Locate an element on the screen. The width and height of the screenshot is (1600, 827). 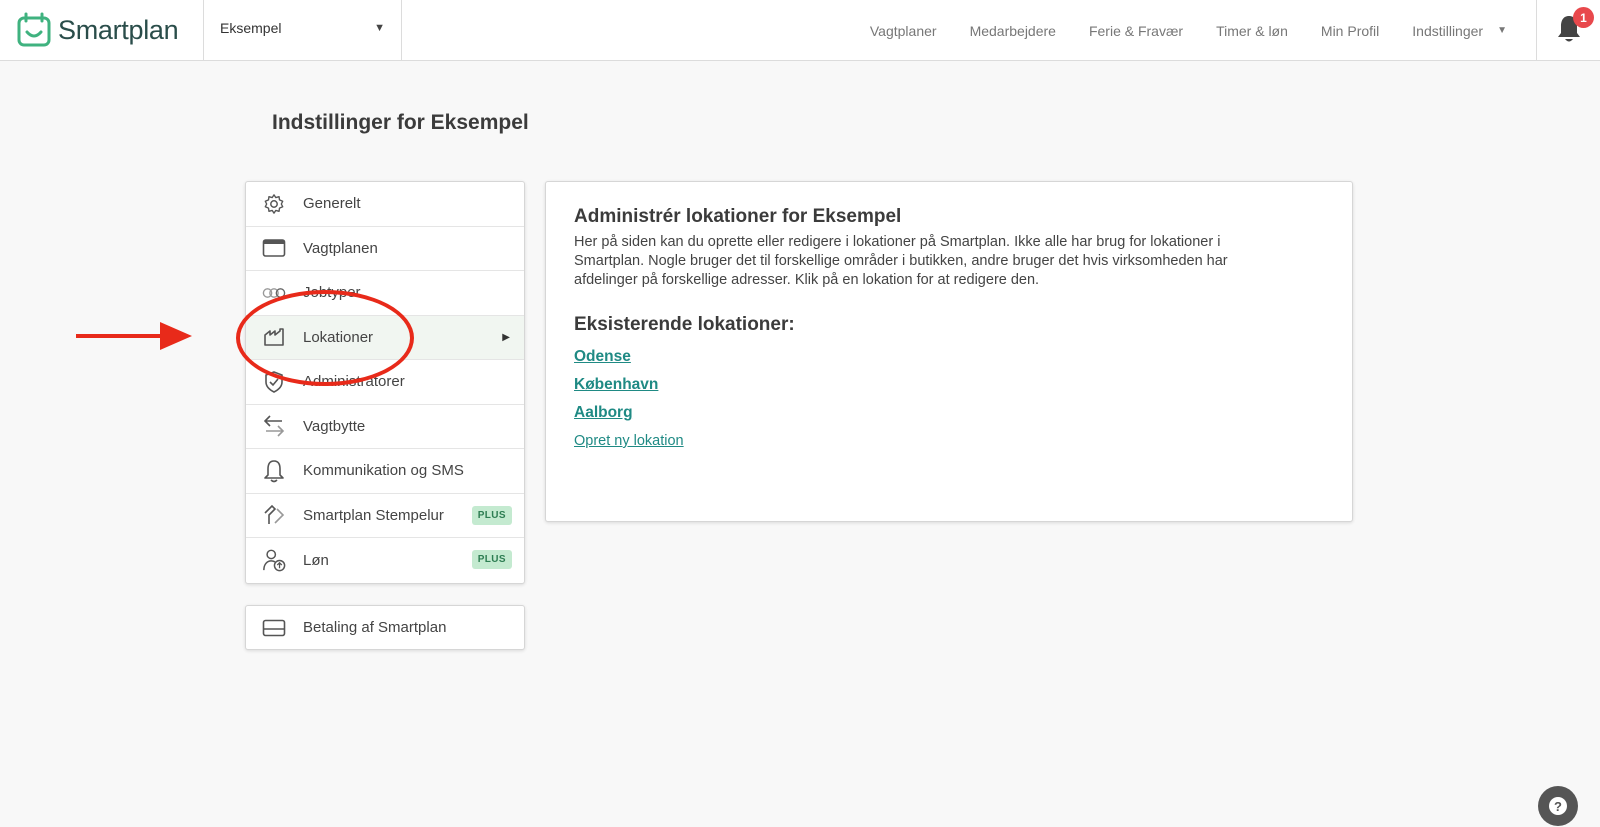
menu-item-label: Generelt is located at coordinates (332, 204).